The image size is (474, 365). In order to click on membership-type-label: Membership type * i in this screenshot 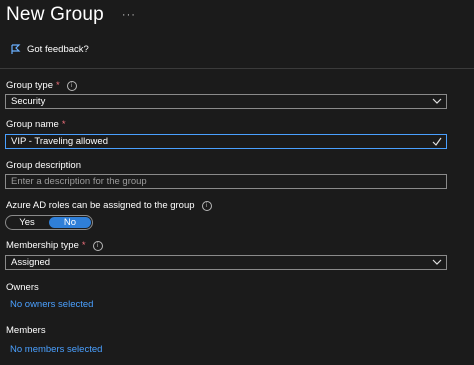, I will do `click(54, 245)`.